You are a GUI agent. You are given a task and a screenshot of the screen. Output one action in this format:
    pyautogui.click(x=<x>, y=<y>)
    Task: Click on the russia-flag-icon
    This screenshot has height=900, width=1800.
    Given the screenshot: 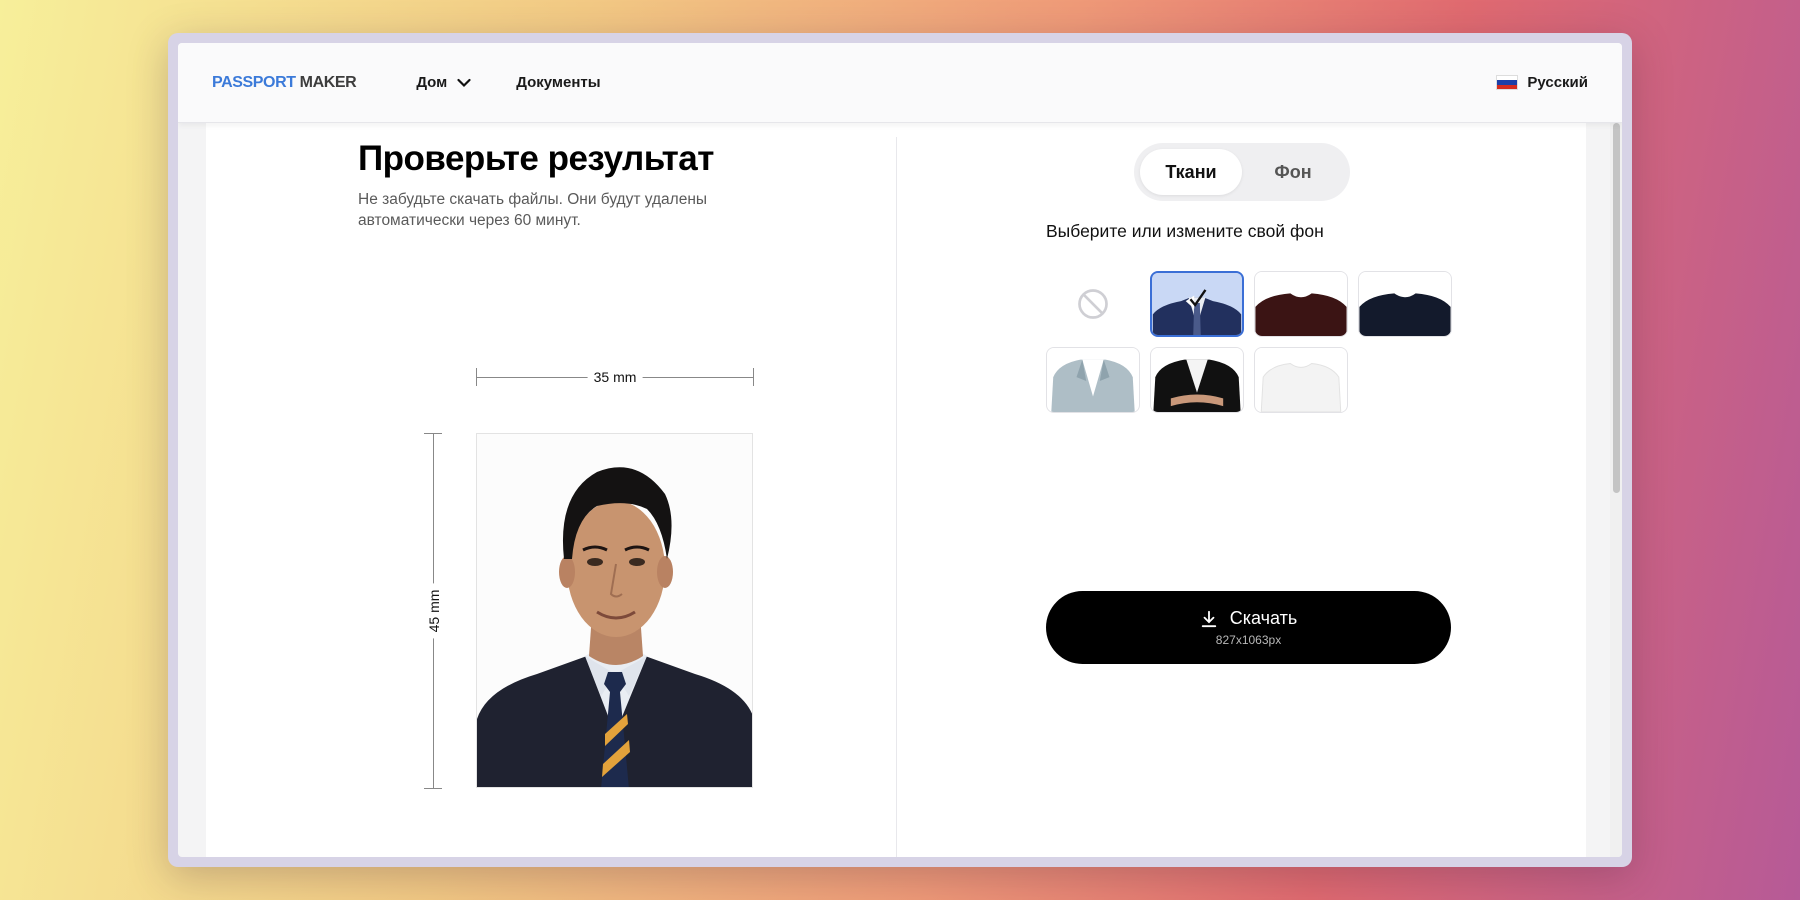 What is the action you would take?
    pyautogui.click(x=1507, y=82)
    